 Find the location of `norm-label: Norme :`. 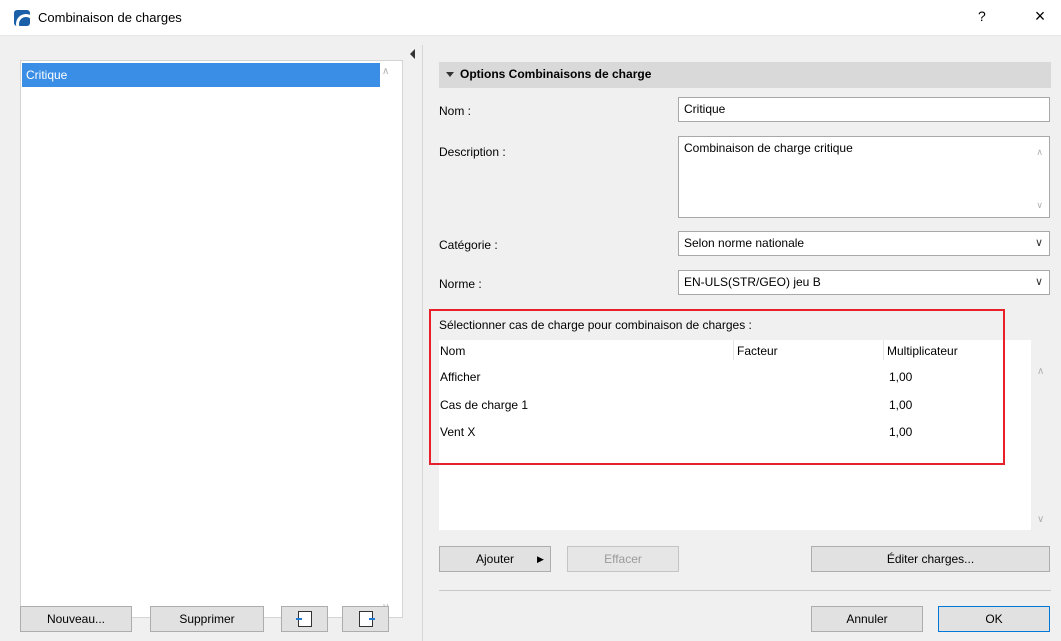

norm-label: Norme : is located at coordinates (460, 284).